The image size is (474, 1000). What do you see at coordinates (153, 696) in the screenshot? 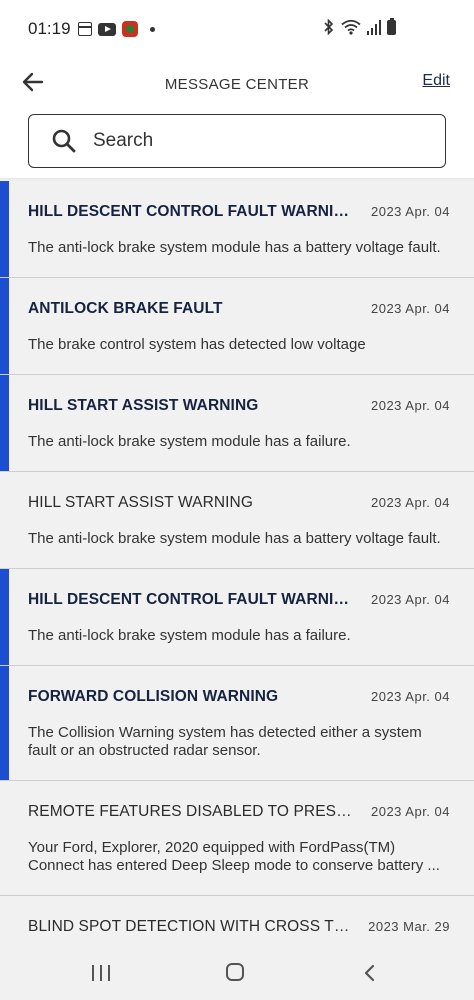
I see `message-title: FORWARD COLLISION WARNING` at bounding box center [153, 696].